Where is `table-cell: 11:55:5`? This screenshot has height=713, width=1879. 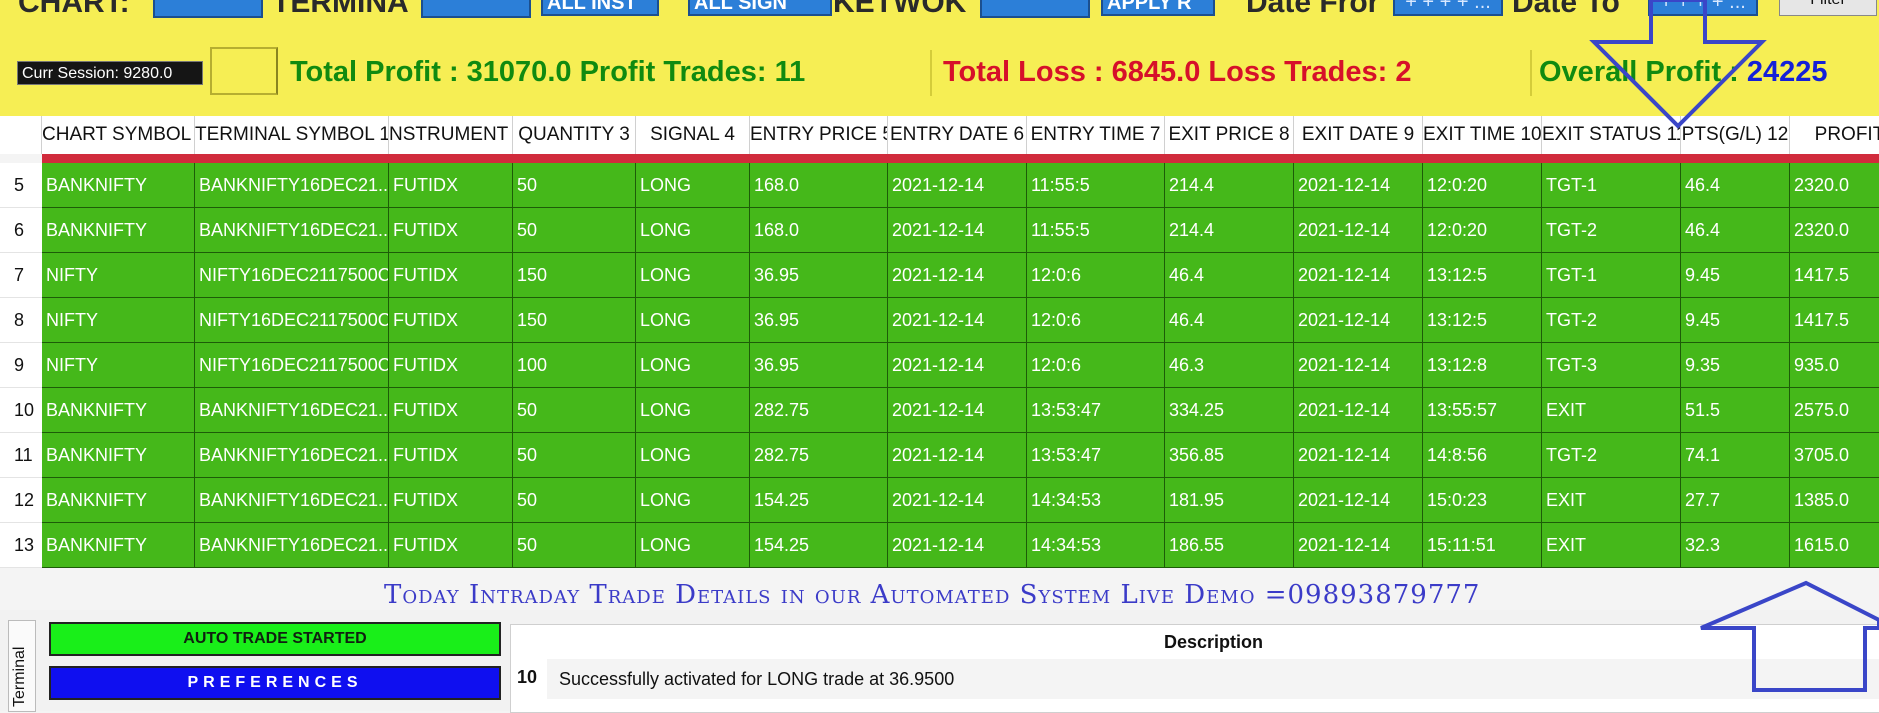 table-cell: 11:55:5 is located at coordinates (1096, 185).